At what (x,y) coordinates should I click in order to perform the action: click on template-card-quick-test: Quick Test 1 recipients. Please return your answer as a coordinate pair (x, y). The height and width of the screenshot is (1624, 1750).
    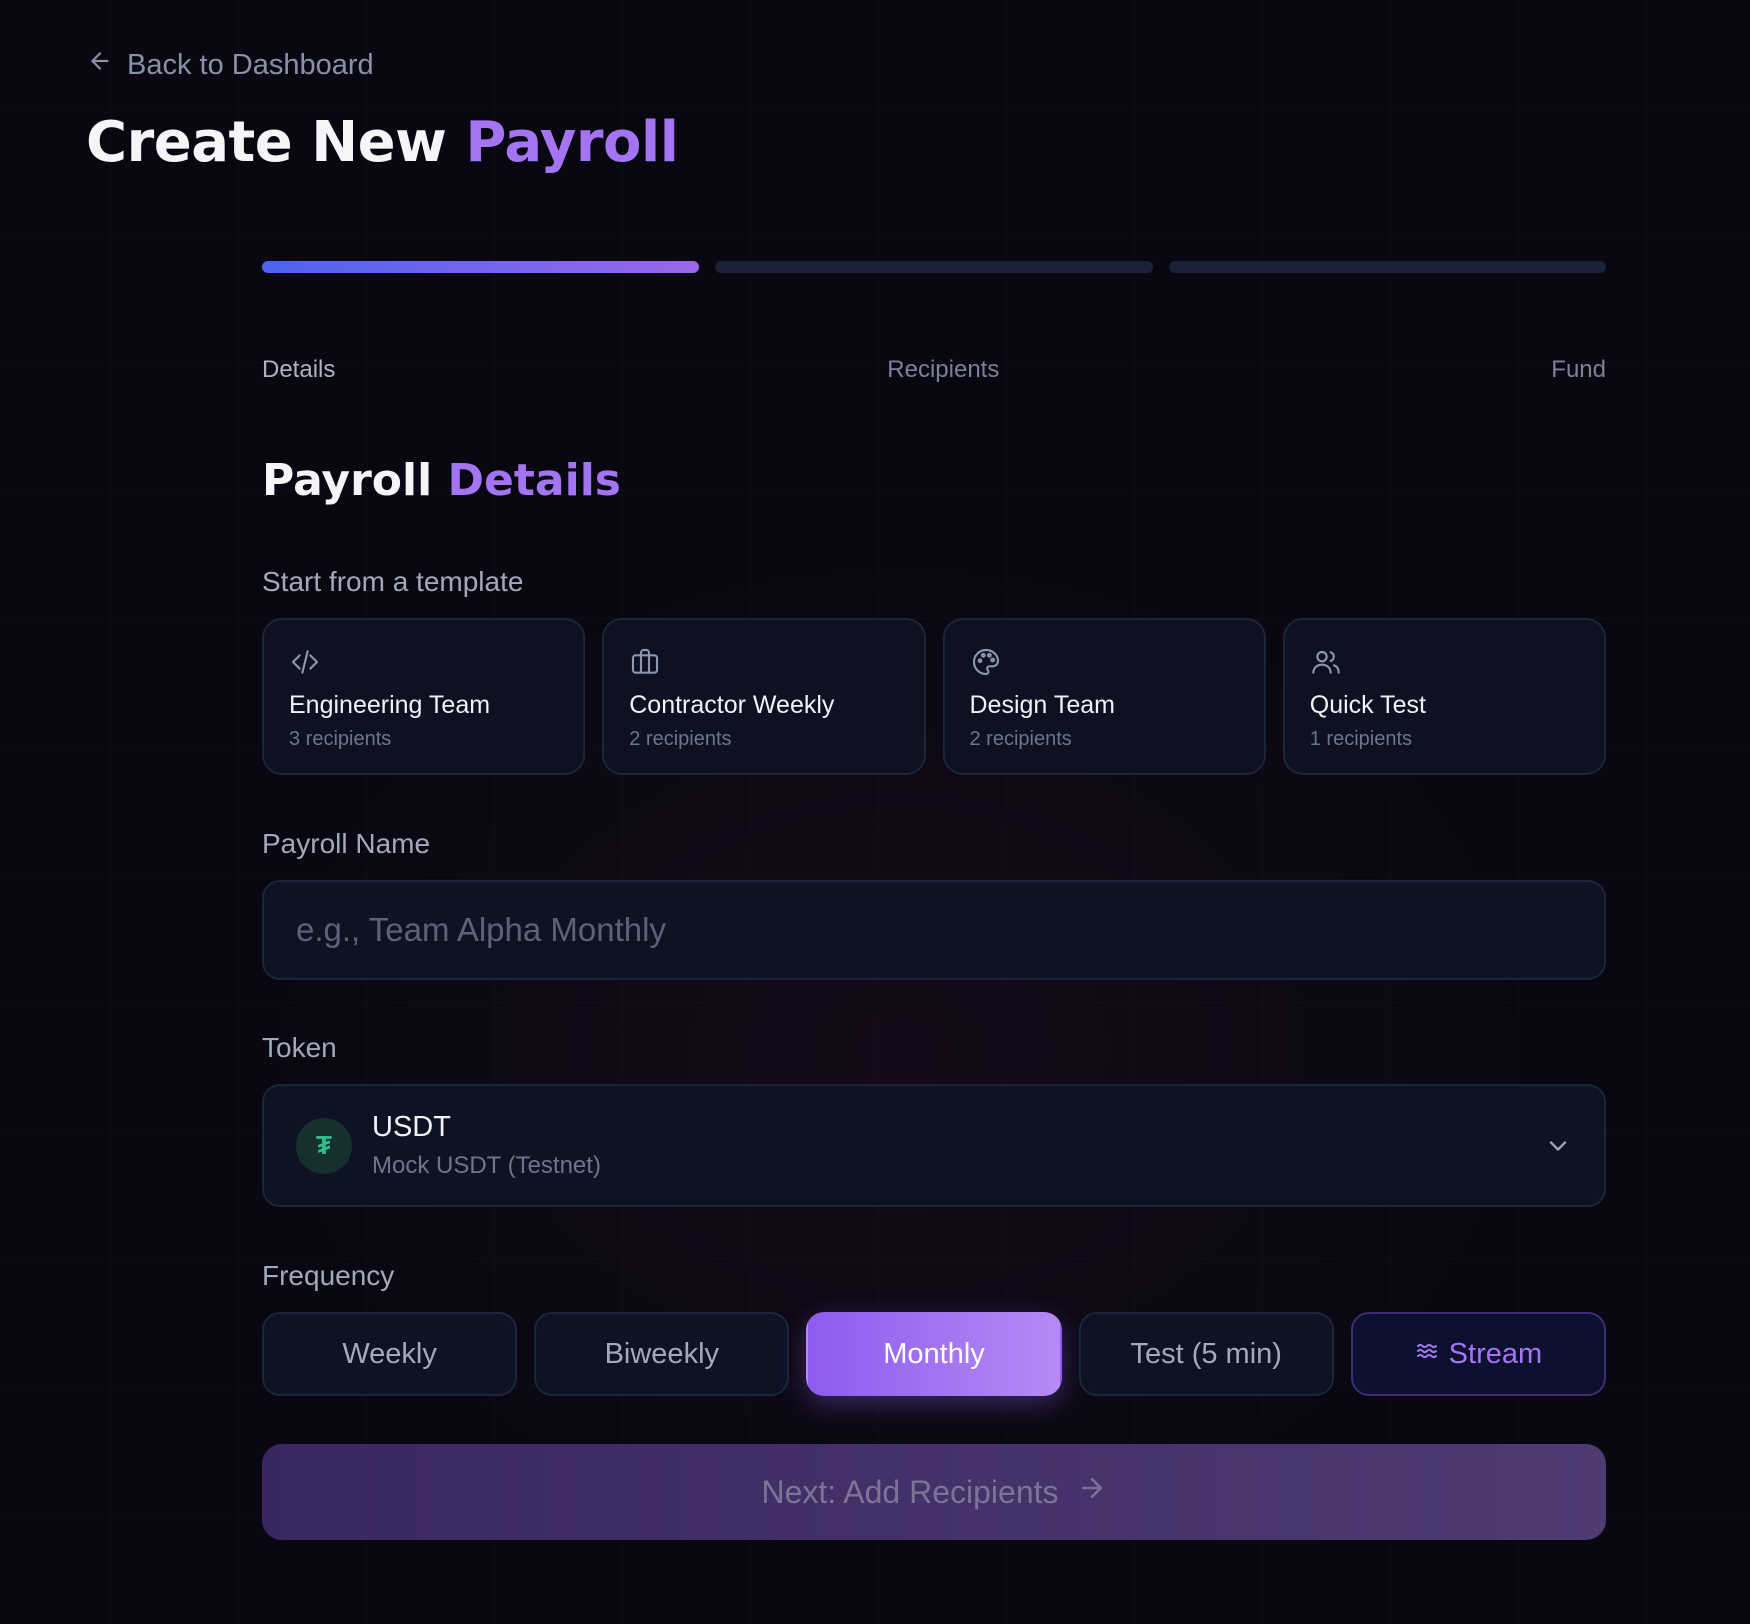
    Looking at the image, I should click on (1444, 696).